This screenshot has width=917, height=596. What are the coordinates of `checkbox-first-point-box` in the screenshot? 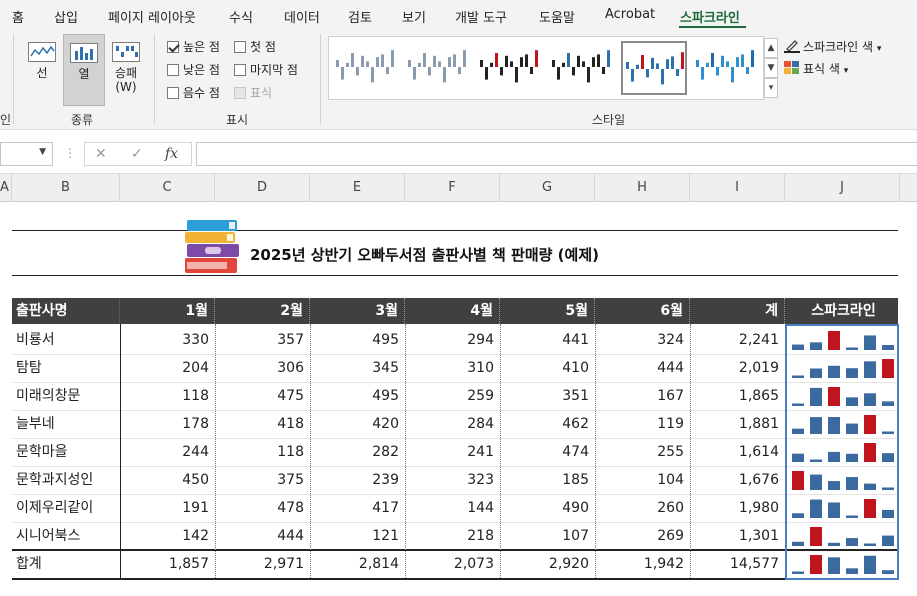 It's located at (240, 47).